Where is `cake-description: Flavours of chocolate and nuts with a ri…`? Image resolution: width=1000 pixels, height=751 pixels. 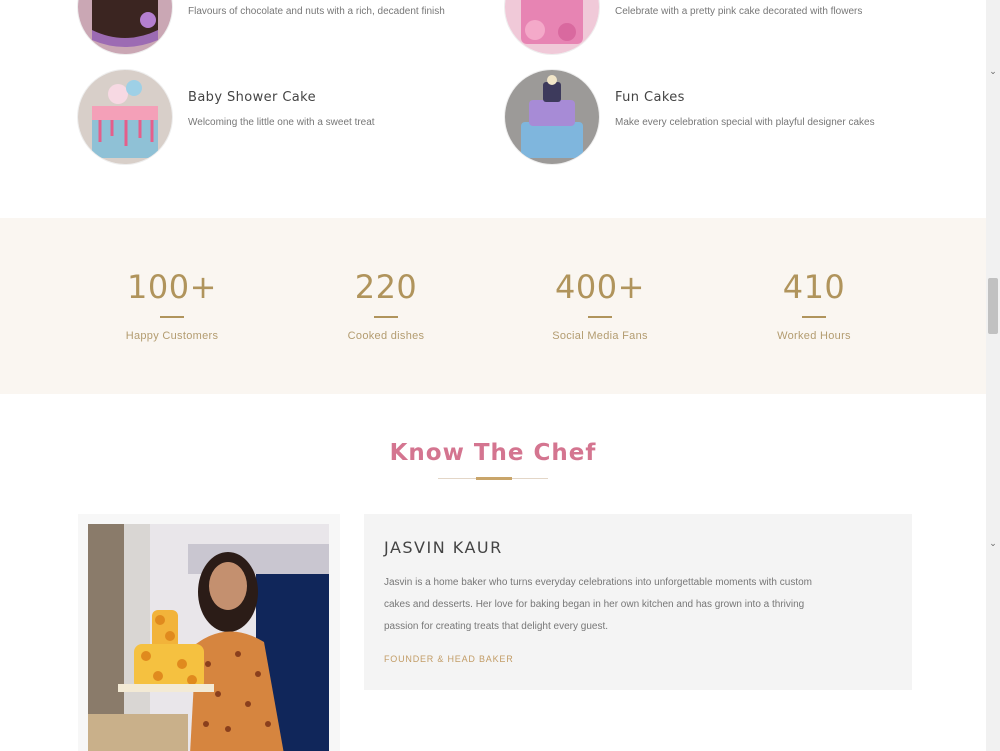
cake-description: Flavours of chocolate and nuts with a ri… is located at coordinates (316, 11).